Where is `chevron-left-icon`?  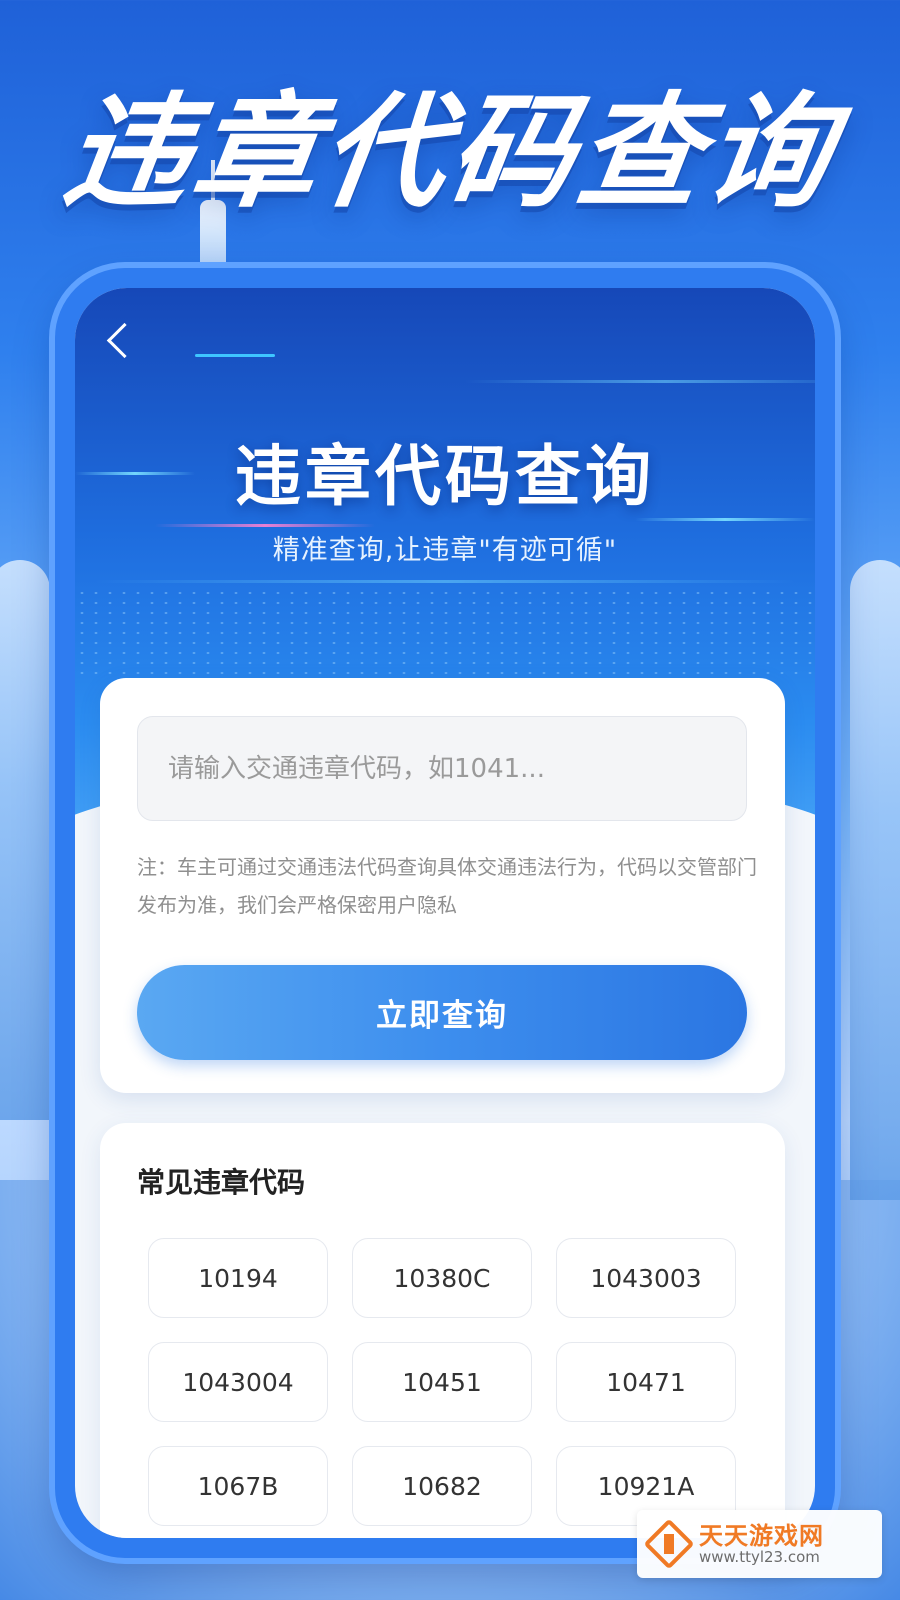 chevron-left-icon is located at coordinates (124, 340).